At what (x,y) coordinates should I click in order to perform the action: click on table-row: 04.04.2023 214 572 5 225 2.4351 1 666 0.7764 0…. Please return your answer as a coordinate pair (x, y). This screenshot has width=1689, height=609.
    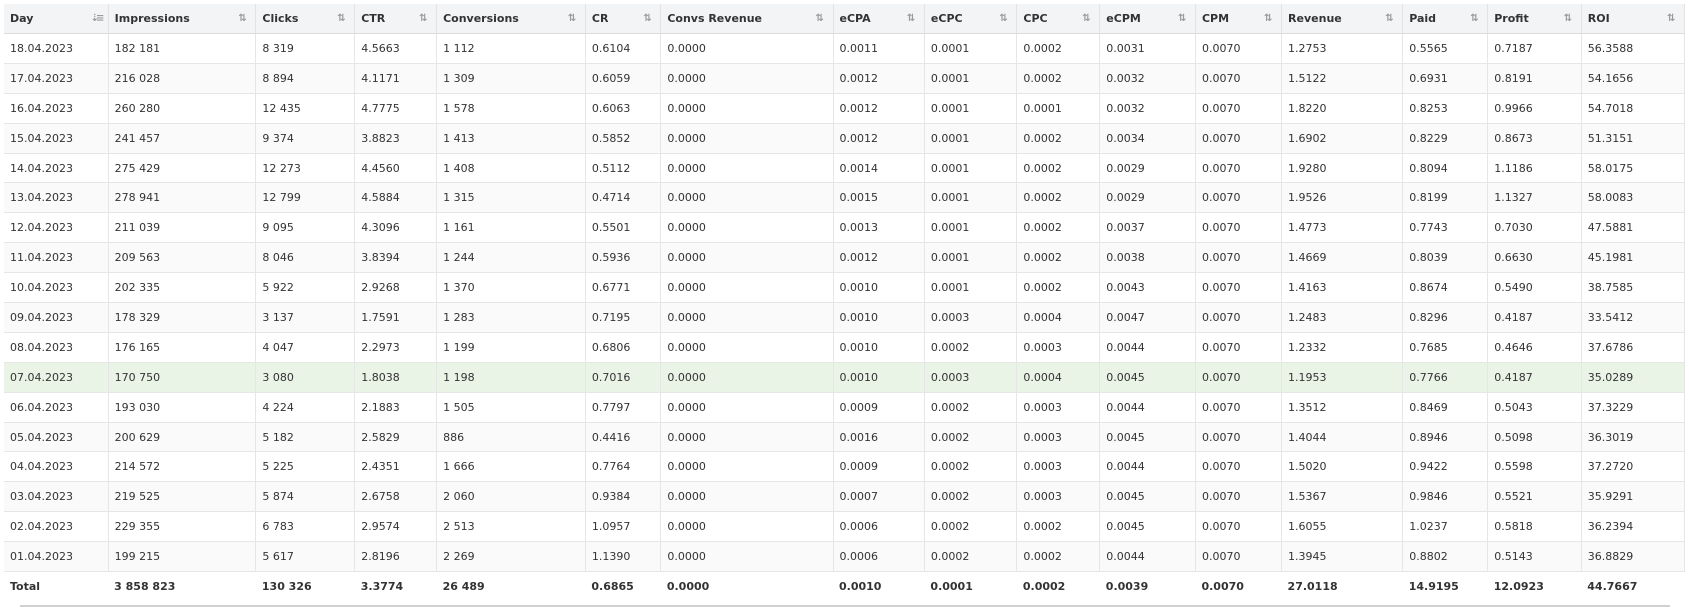
    Looking at the image, I should click on (845, 467).